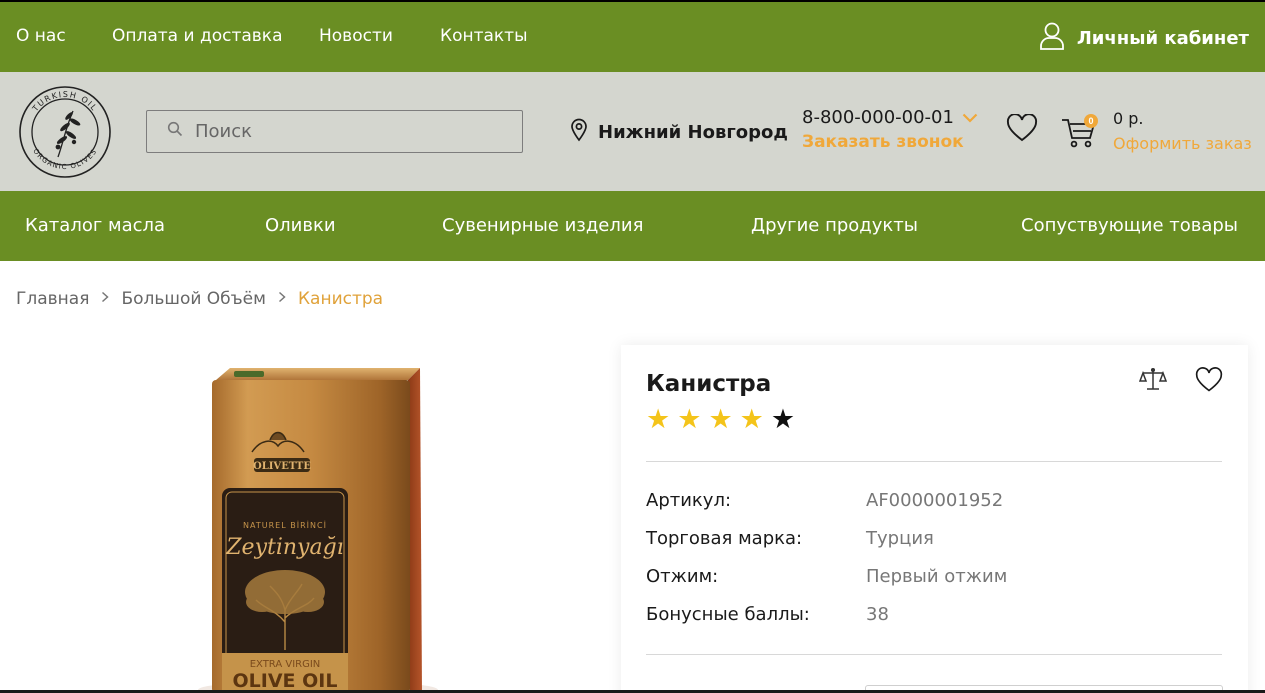 This screenshot has width=1265, height=693. What do you see at coordinates (724, 538) in the screenshot?
I see `prop-key: Торговая марка:` at bounding box center [724, 538].